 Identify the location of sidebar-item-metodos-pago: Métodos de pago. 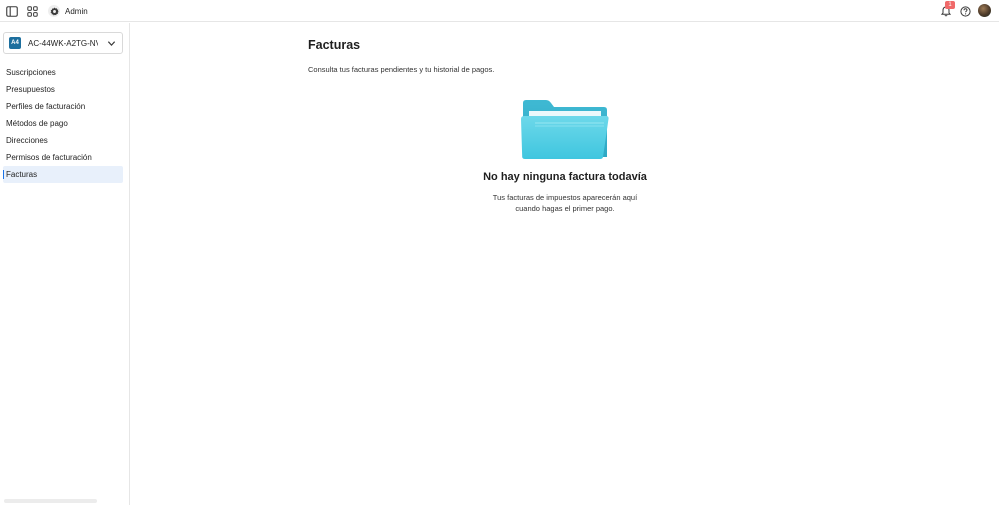
(63, 123).